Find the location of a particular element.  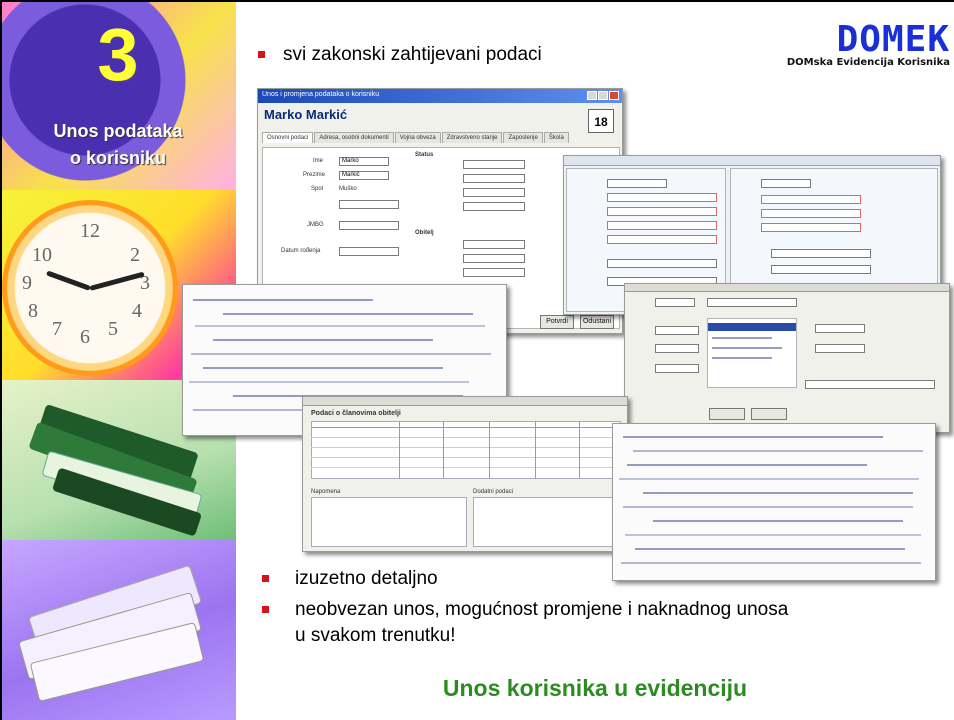

tab-zdravstvo: Zdravstveno stanje is located at coordinates (472, 137).